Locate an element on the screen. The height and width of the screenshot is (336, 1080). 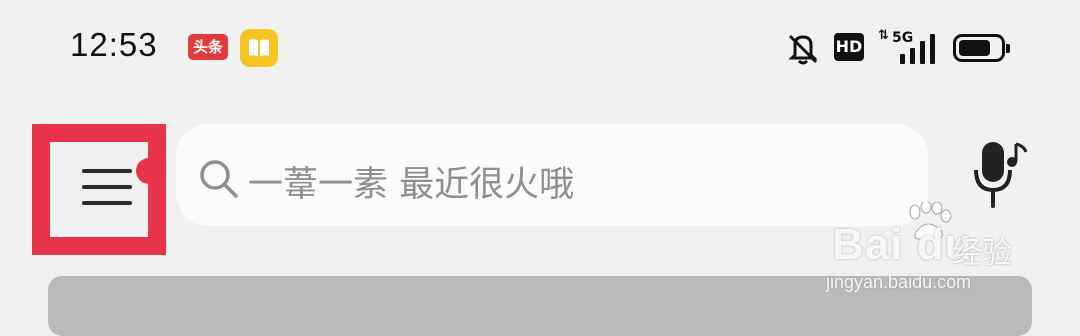
signal-5g-icon: ⇅ 5G is located at coordinates (908, 47).